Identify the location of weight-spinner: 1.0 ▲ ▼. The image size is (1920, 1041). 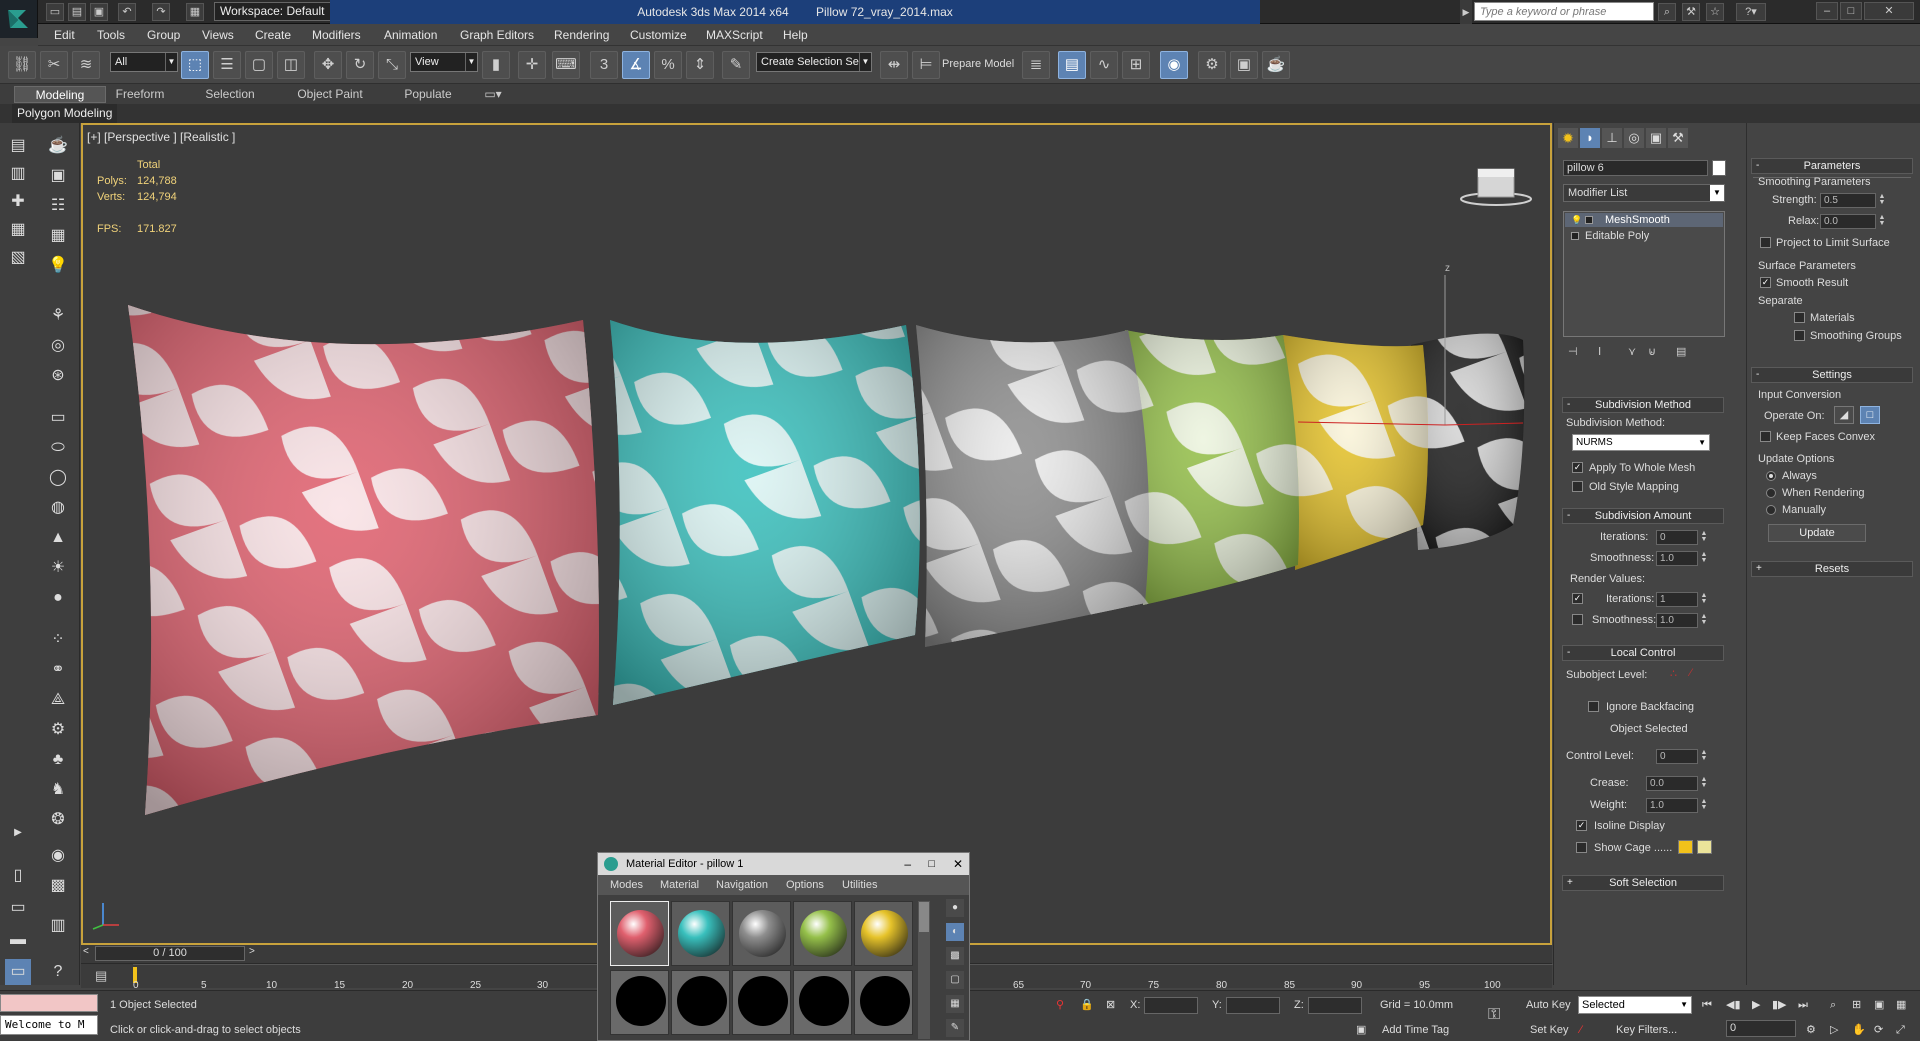
(1676, 805).